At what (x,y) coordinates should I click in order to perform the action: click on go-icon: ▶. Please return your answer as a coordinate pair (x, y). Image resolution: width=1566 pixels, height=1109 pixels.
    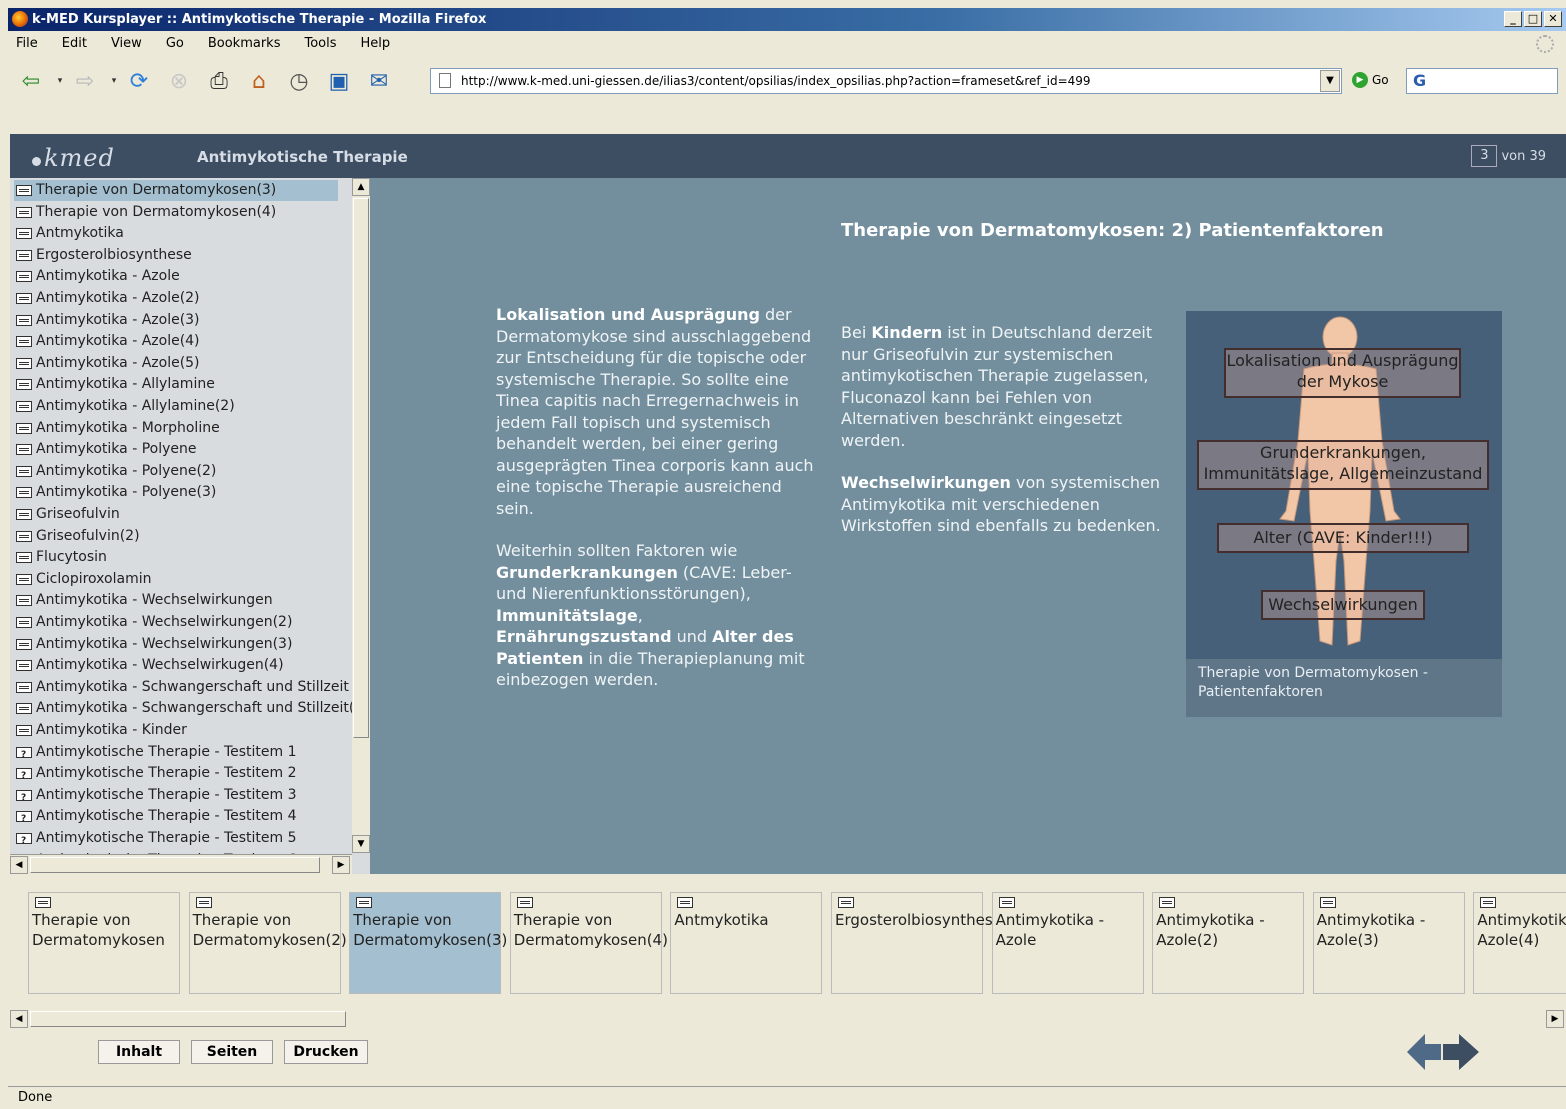
    Looking at the image, I should click on (1360, 80).